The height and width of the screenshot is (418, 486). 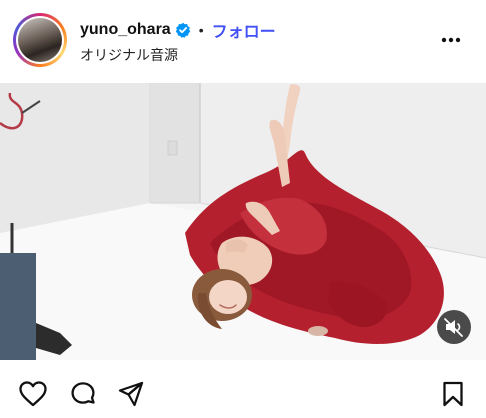 I want to click on username-row: yuno_ohara • フォロー, so click(x=178, y=30).